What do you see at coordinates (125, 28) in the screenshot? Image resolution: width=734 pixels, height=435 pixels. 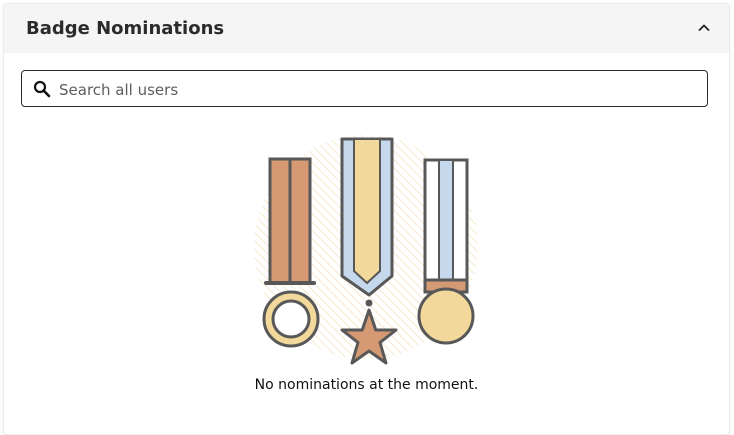 I see `panel-title: Badge Nominations` at bounding box center [125, 28].